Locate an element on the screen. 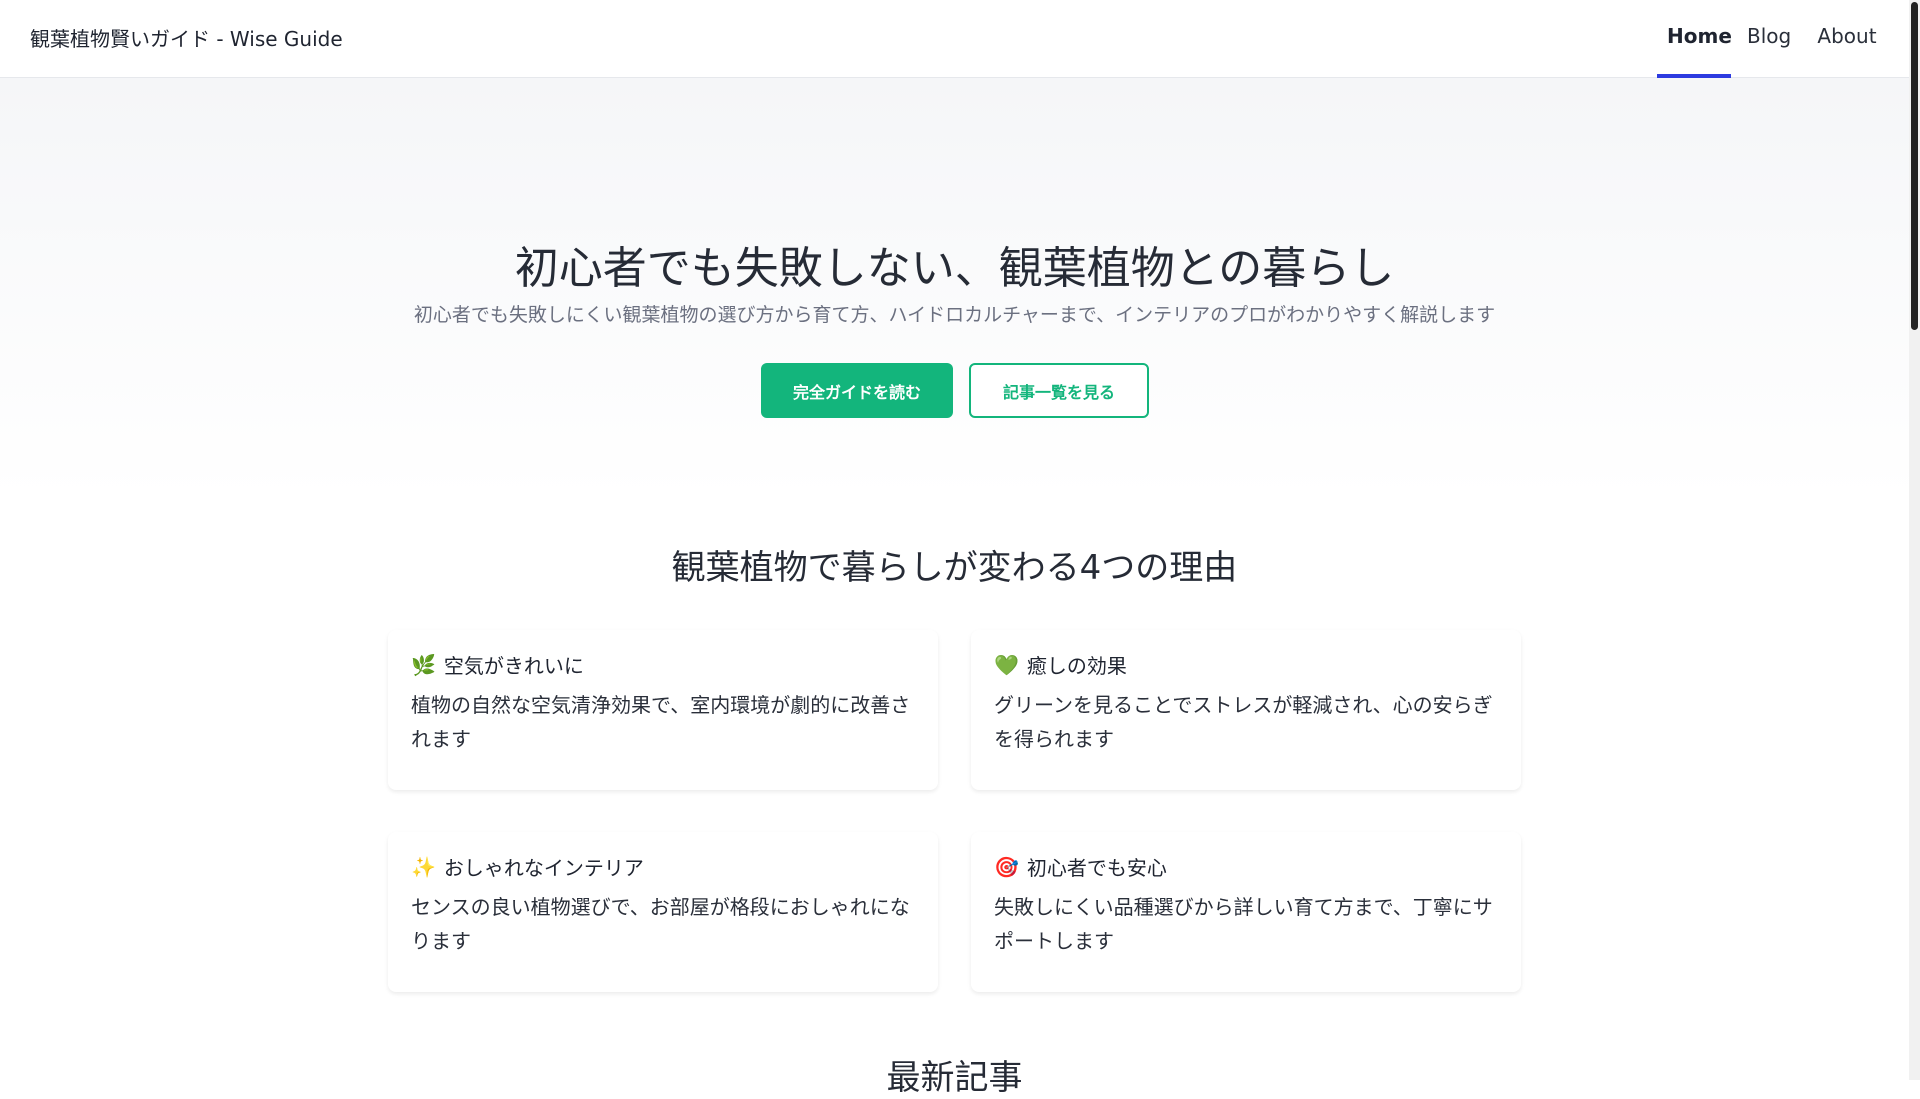 This screenshot has width=1920, height=1099. hero-title: 初心者でも失敗しない、観葉植物との暮らし is located at coordinates (954, 268).